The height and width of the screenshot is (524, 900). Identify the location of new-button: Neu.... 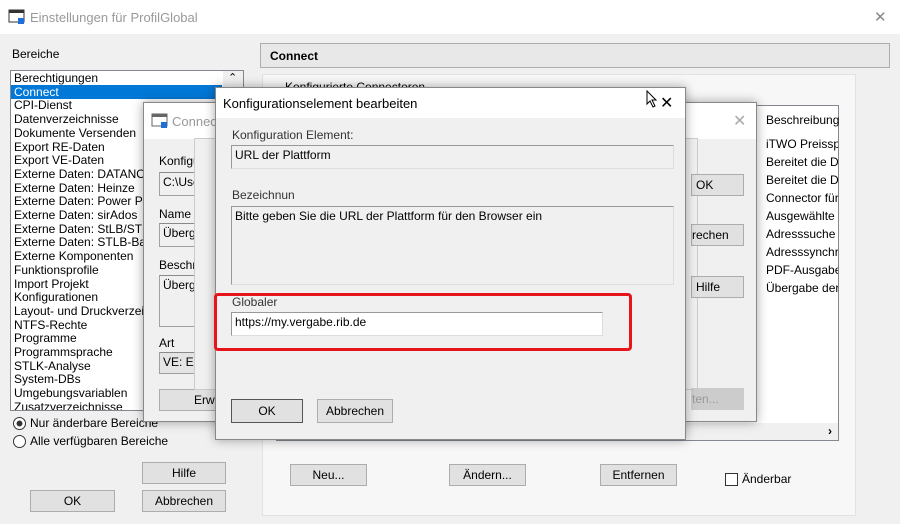
(328, 475).